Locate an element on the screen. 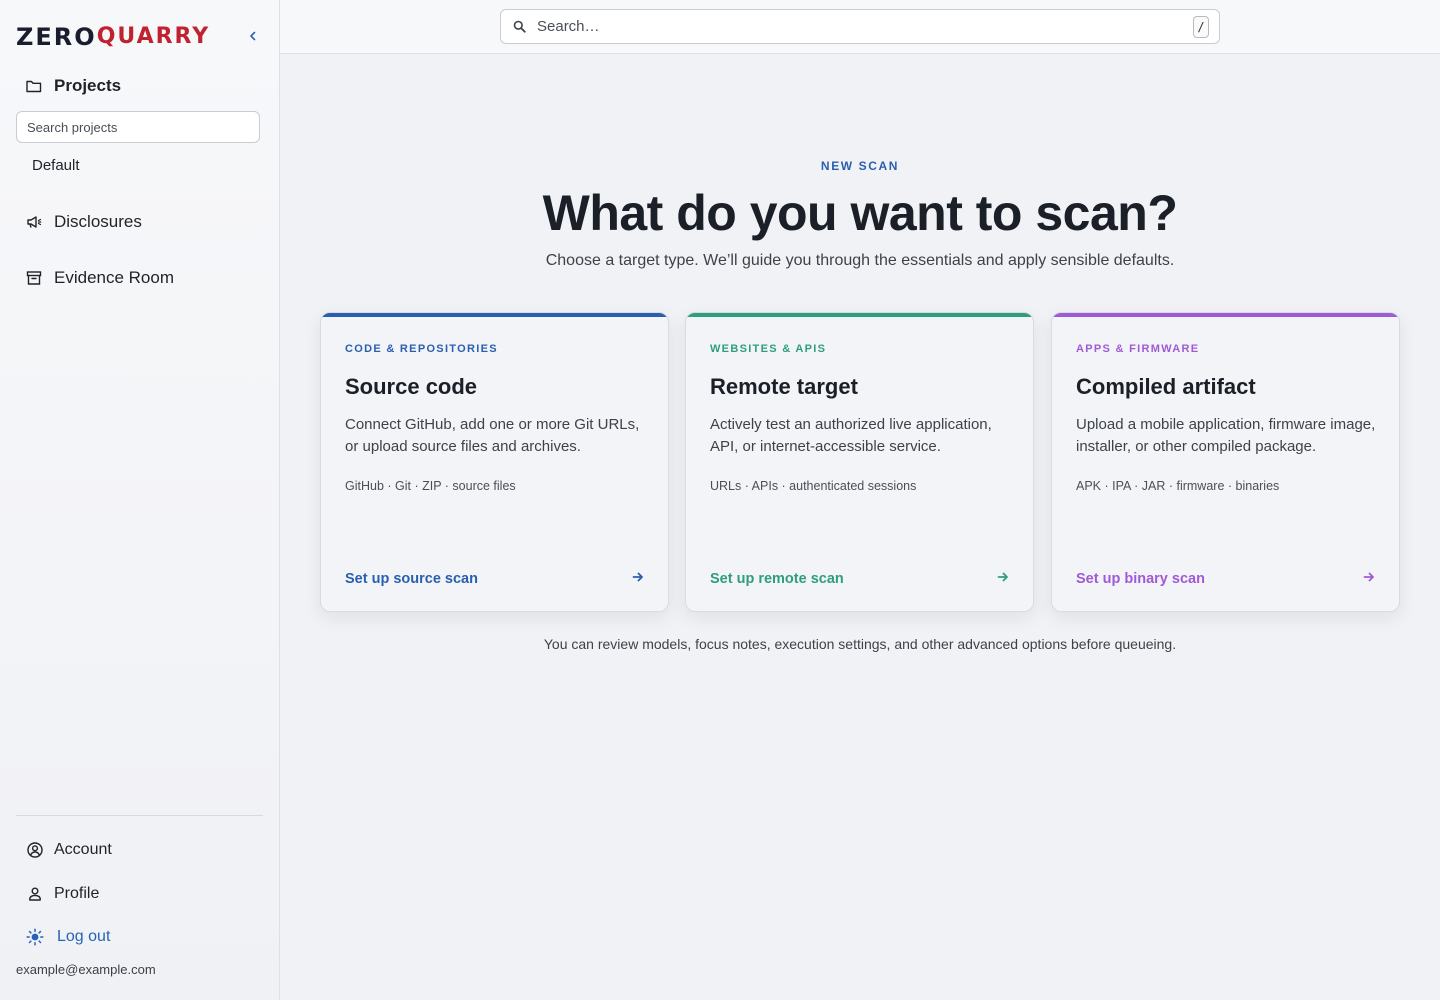 This screenshot has height=1000, width=1440. sidebar-item-projects: Projects is located at coordinates (72, 86).